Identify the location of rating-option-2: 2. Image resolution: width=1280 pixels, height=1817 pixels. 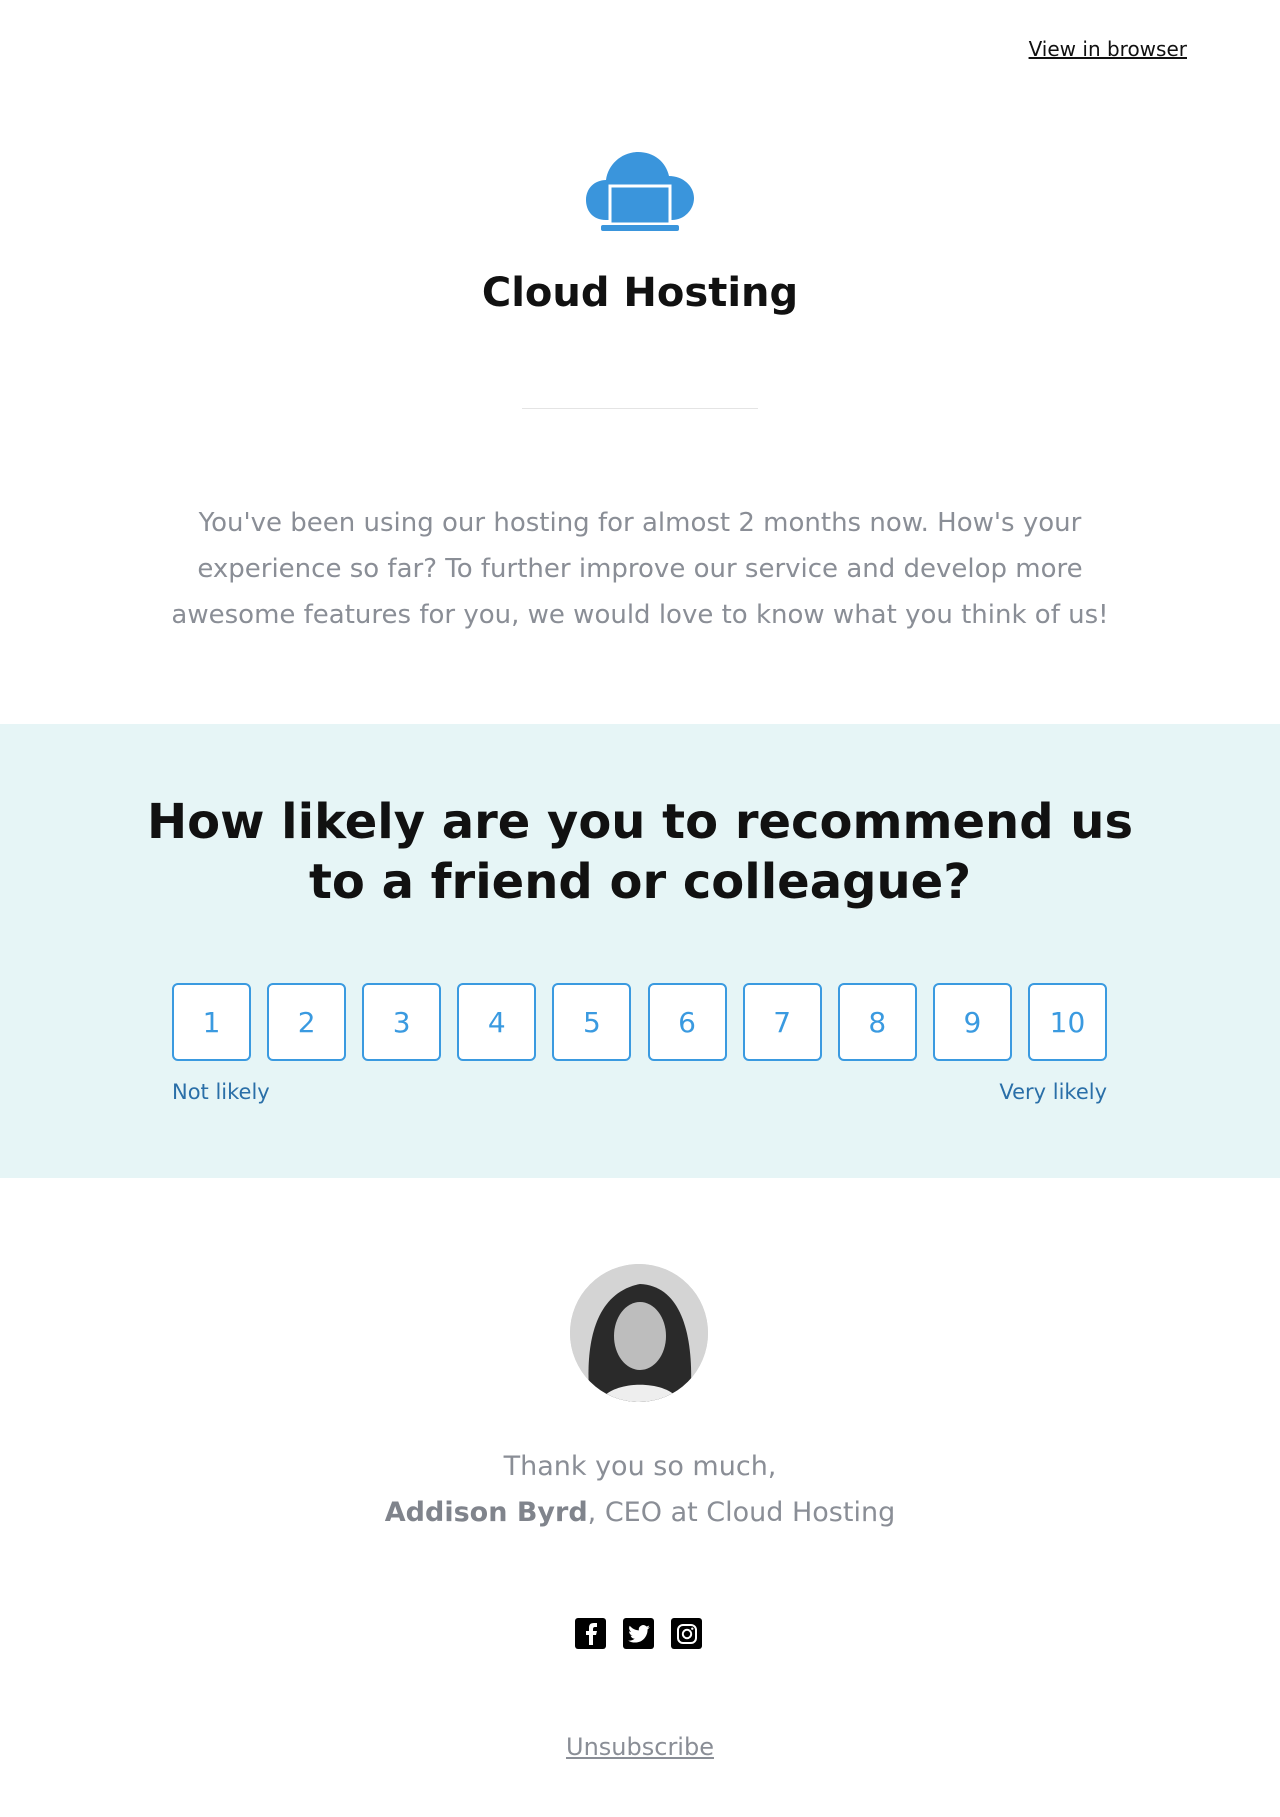
(307, 1022).